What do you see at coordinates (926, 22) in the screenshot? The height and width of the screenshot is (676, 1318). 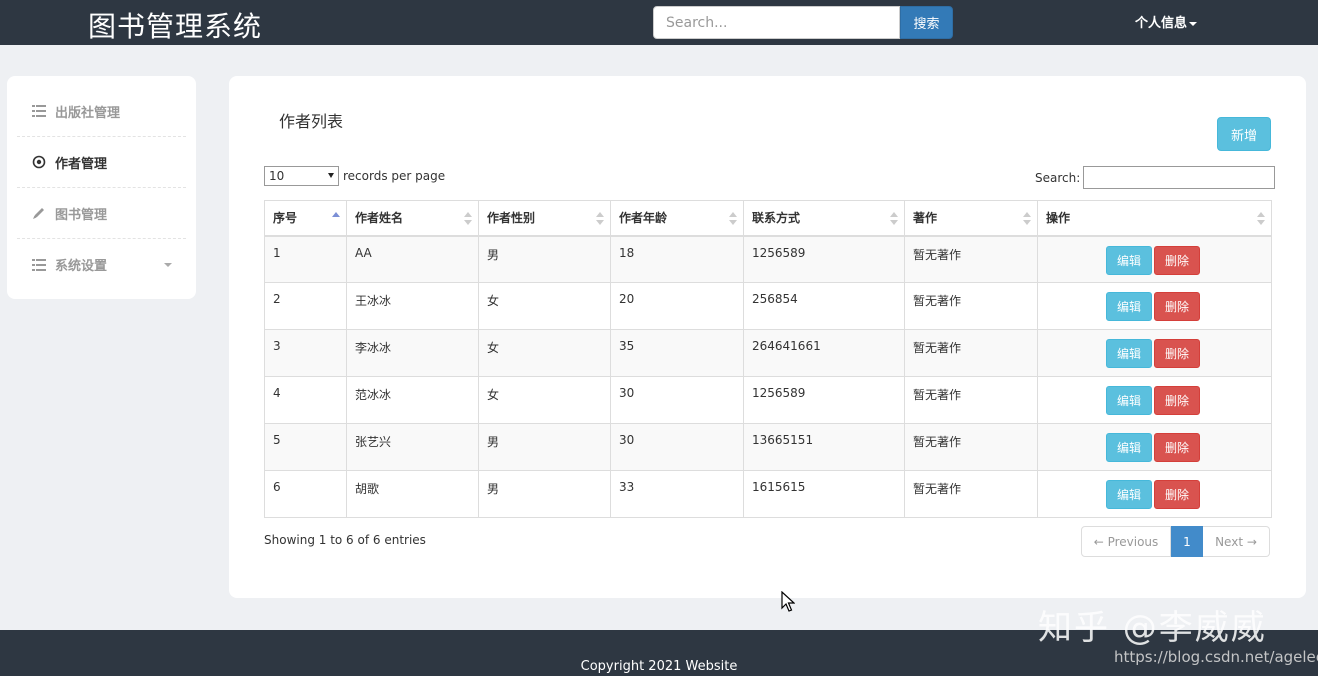 I see `search-button: 搜索` at bounding box center [926, 22].